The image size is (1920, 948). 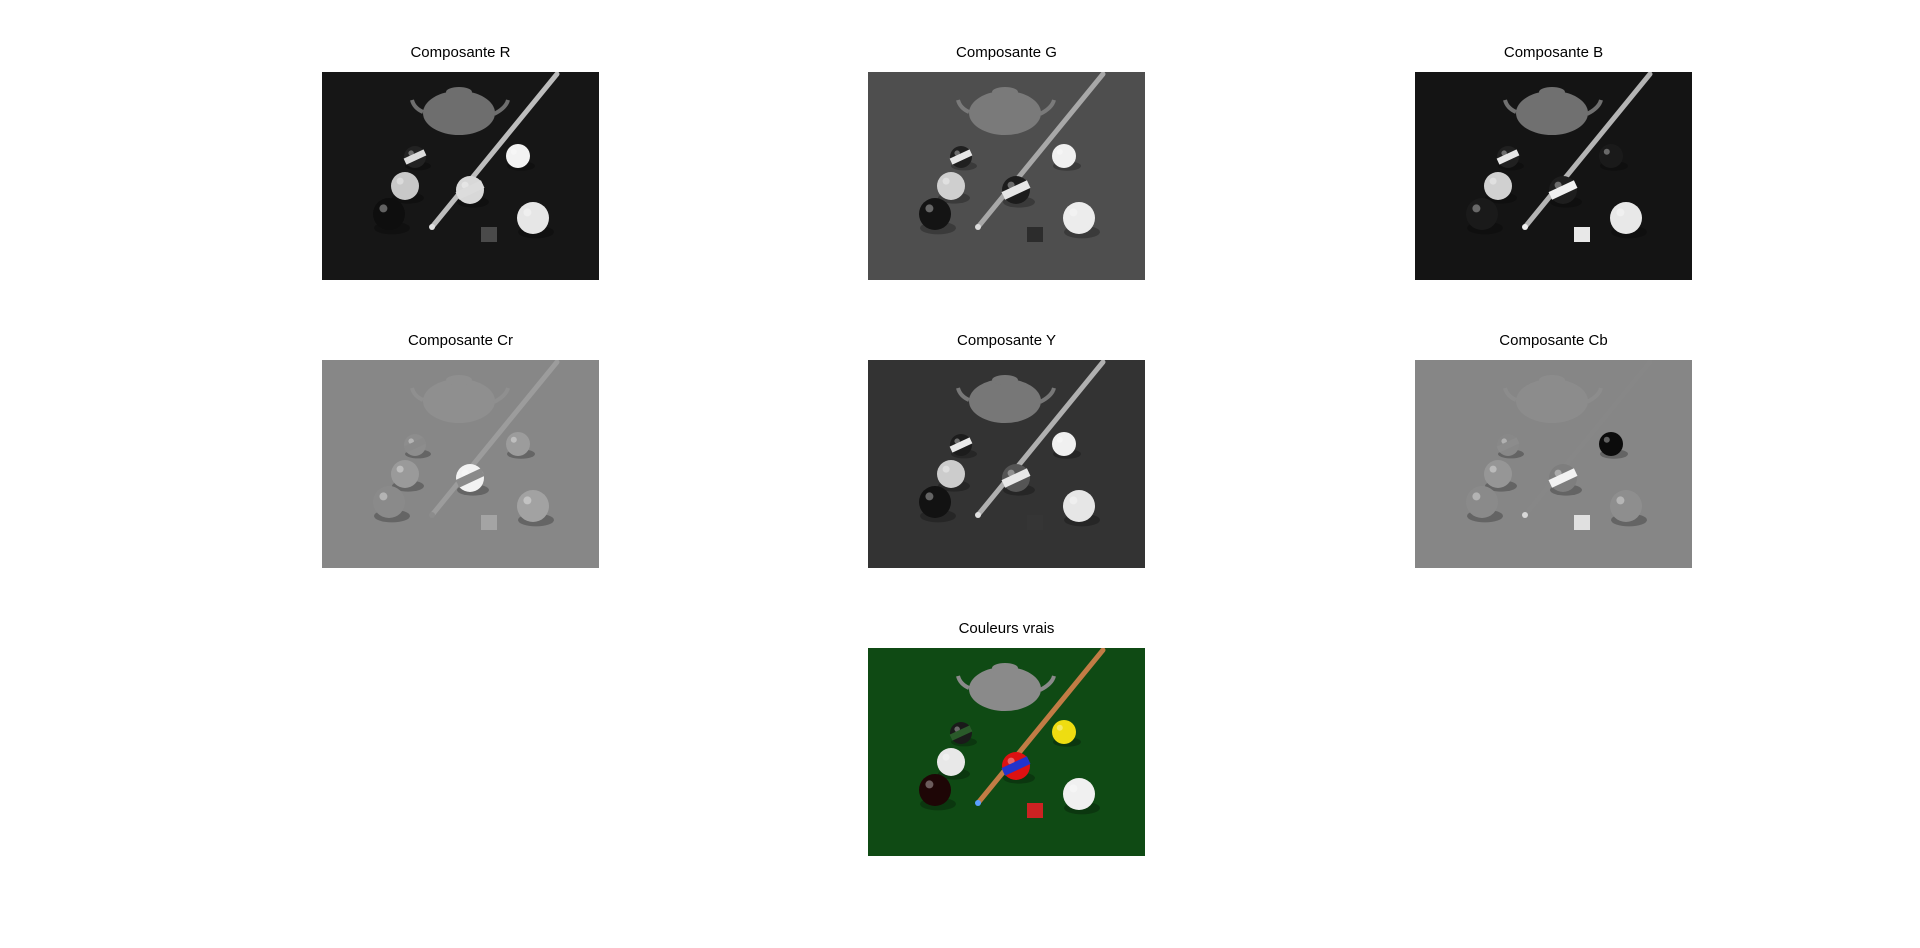 I want to click on panel-b: Composante B, so click(x=1553, y=162).